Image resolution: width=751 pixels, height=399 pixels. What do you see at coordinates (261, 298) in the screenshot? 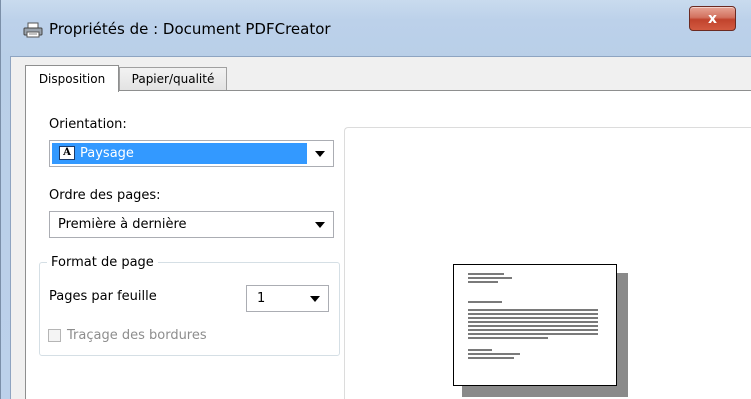
I see `pages-per-sheet-value: 1` at bounding box center [261, 298].